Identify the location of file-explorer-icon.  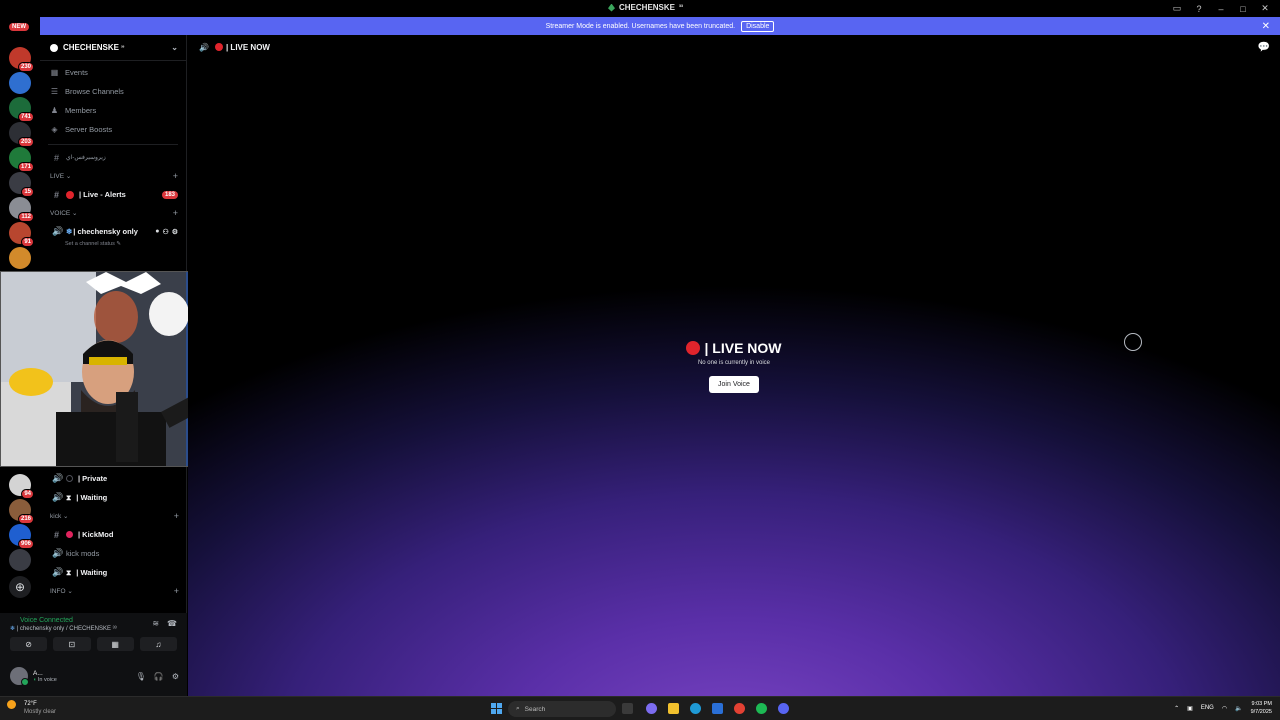
(627, 708).